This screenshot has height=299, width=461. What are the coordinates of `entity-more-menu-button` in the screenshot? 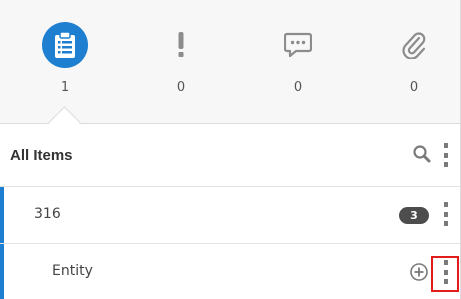 It's located at (446, 272).